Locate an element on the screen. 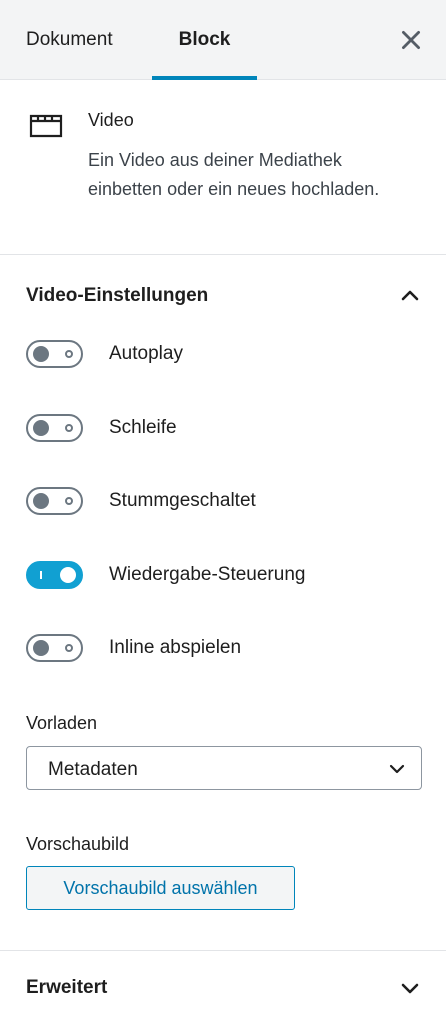  loop-toggle is located at coordinates (54, 428).